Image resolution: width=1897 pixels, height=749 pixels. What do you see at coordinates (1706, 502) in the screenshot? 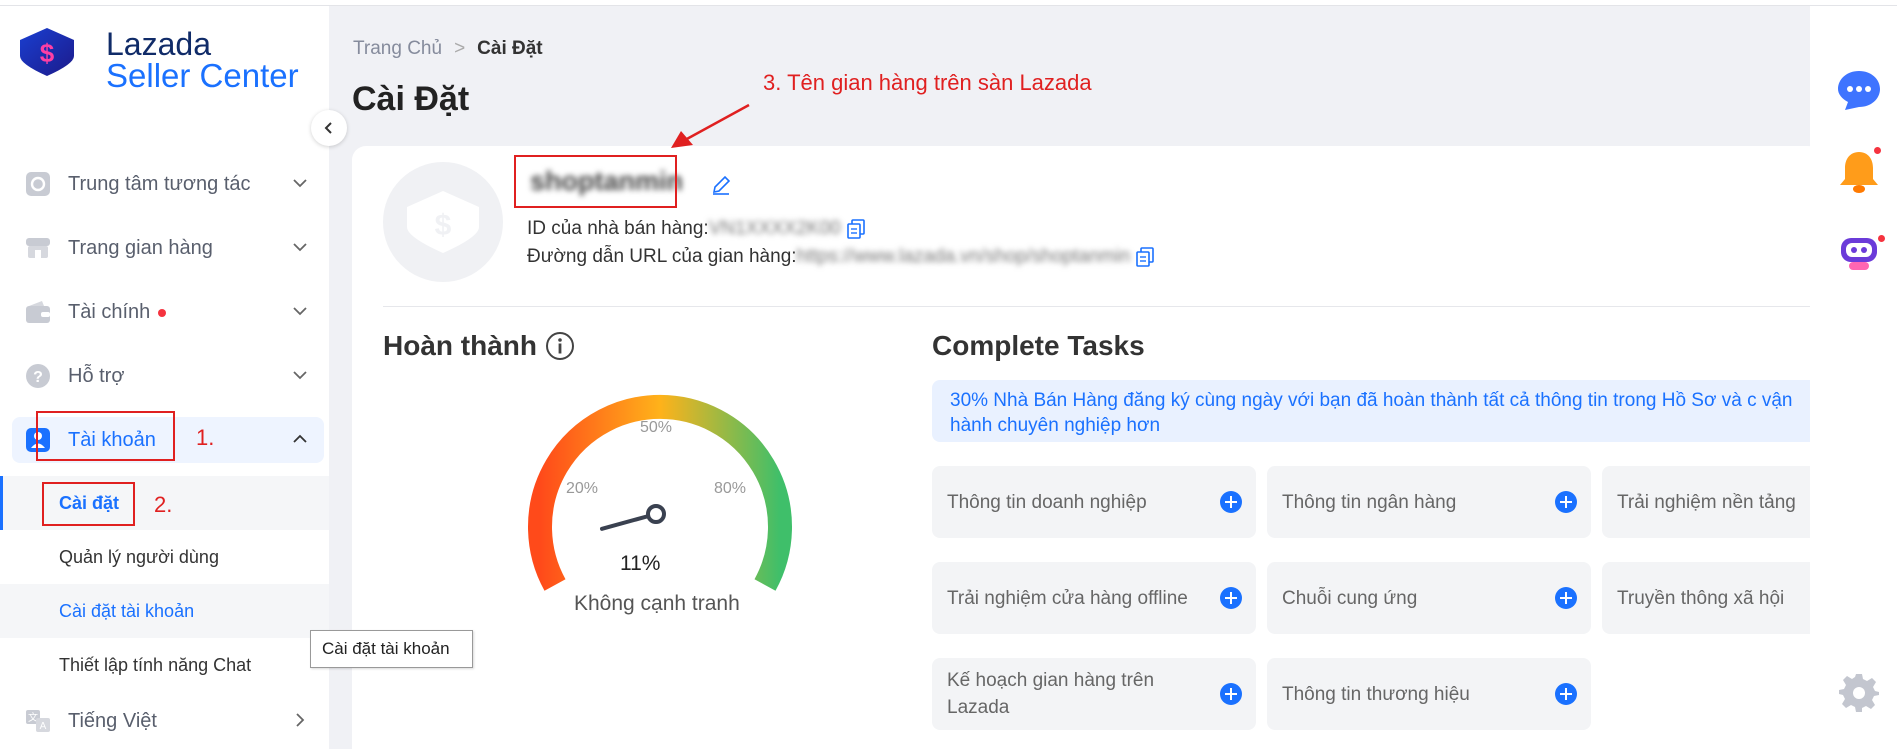
I see `task-label: Trải nghiệm nền tảng` at bounding box center [1706, 502].